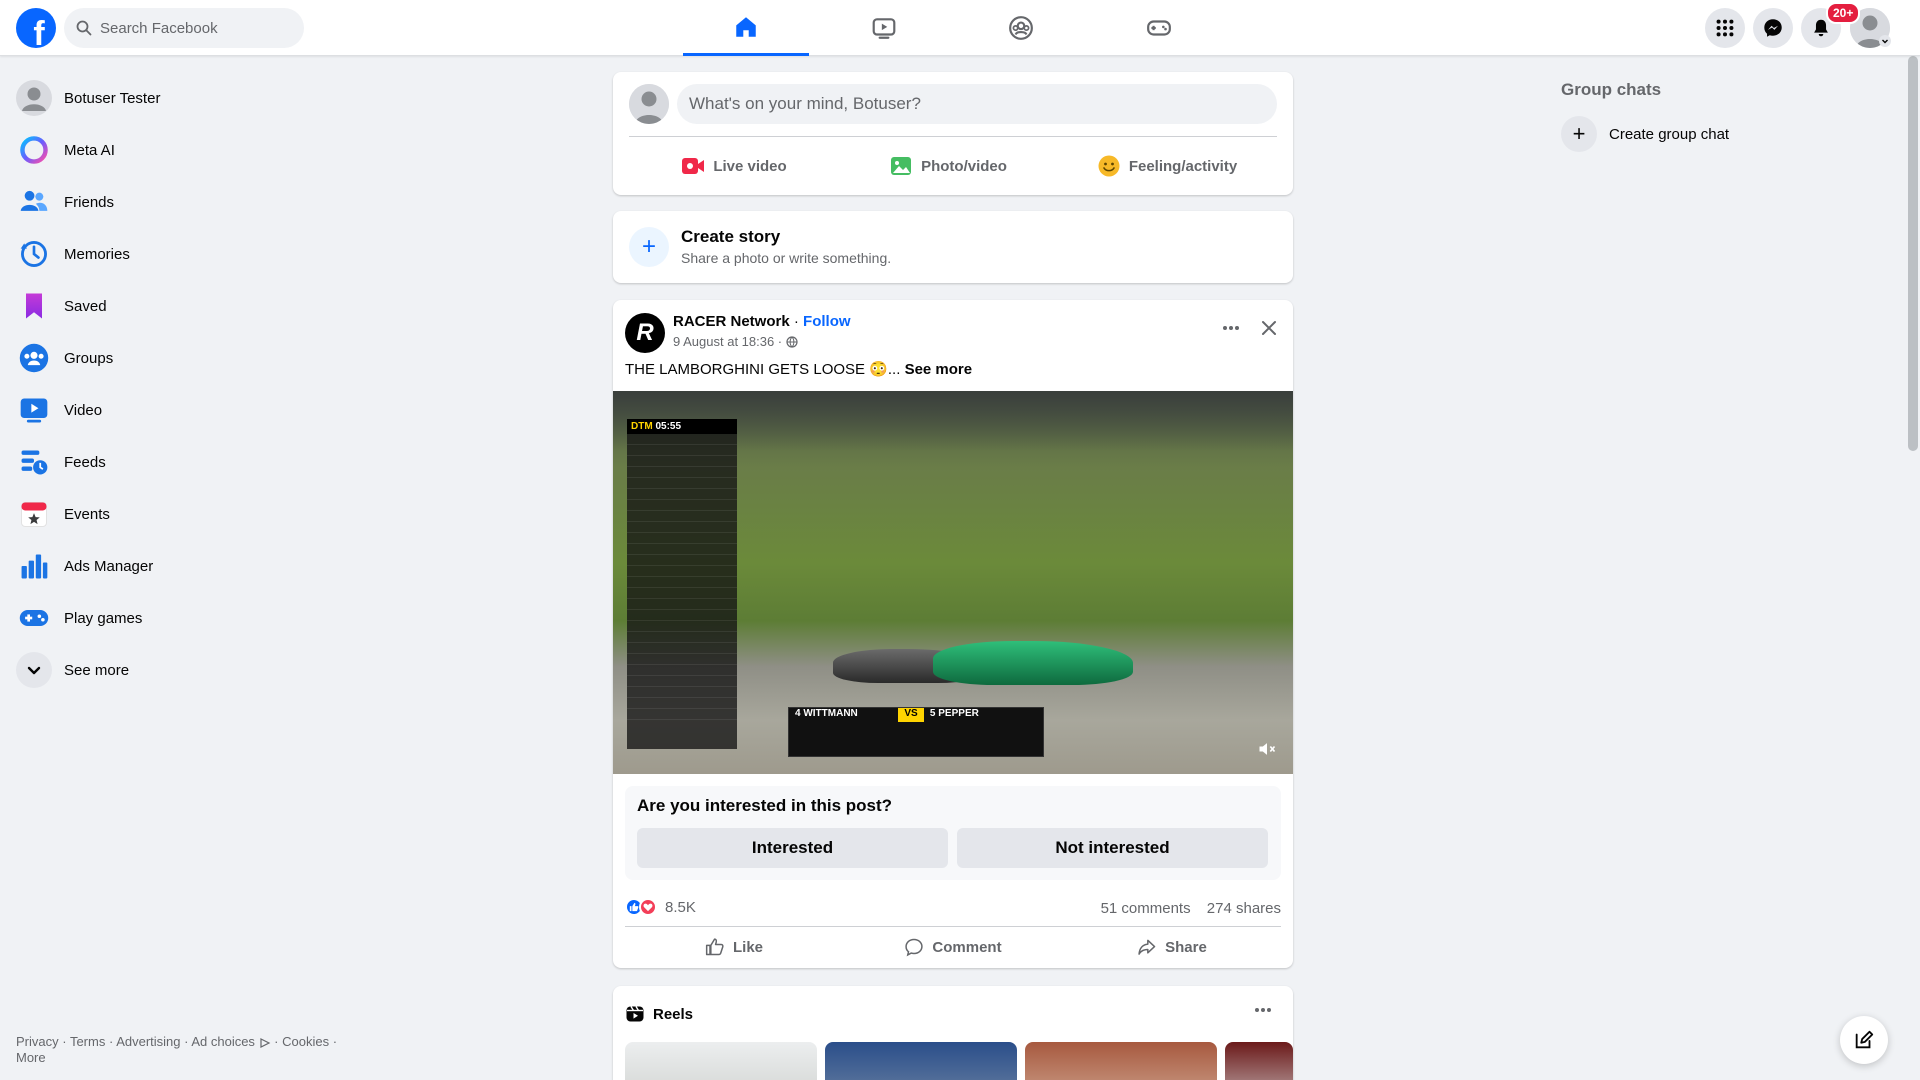  What do you see at coordinates (1112, 848) in the screenshot?
I see `not-interested-button: Not interested` at bounding box center [1112, 848].